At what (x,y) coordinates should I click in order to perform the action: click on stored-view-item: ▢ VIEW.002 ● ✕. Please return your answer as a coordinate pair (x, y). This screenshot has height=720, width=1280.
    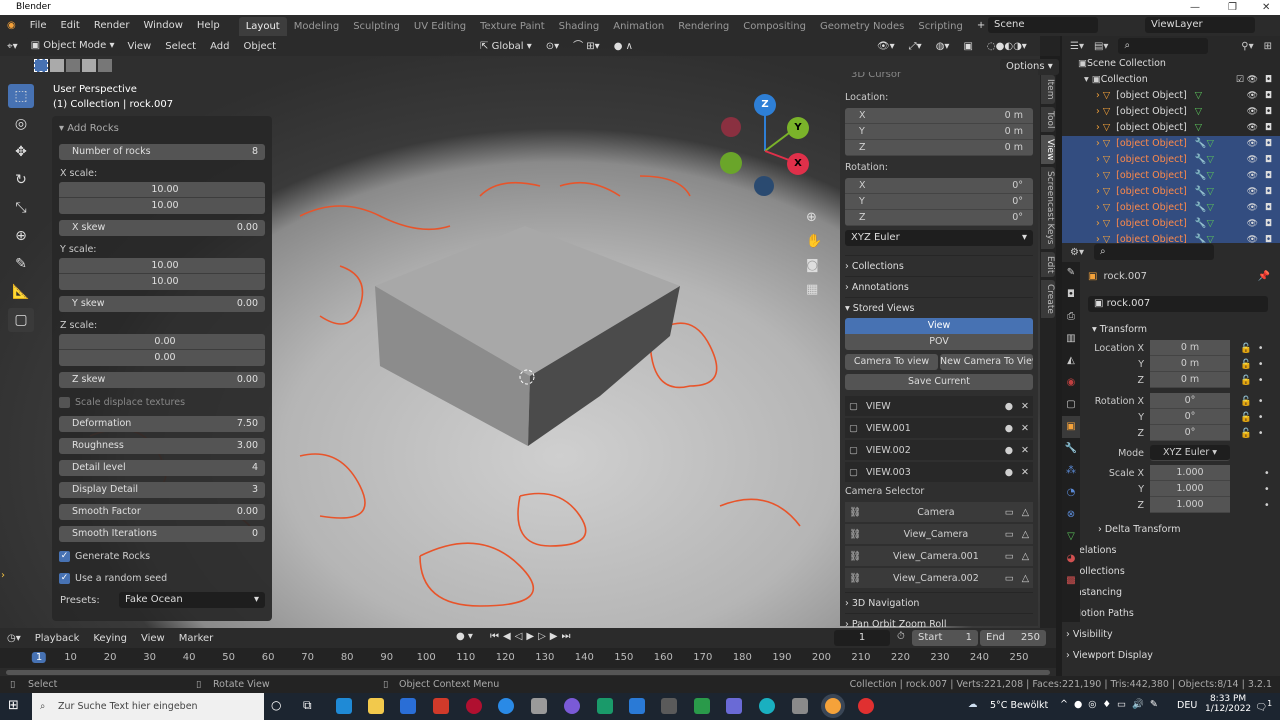
    Looking at the image, I should click on (939, 450).